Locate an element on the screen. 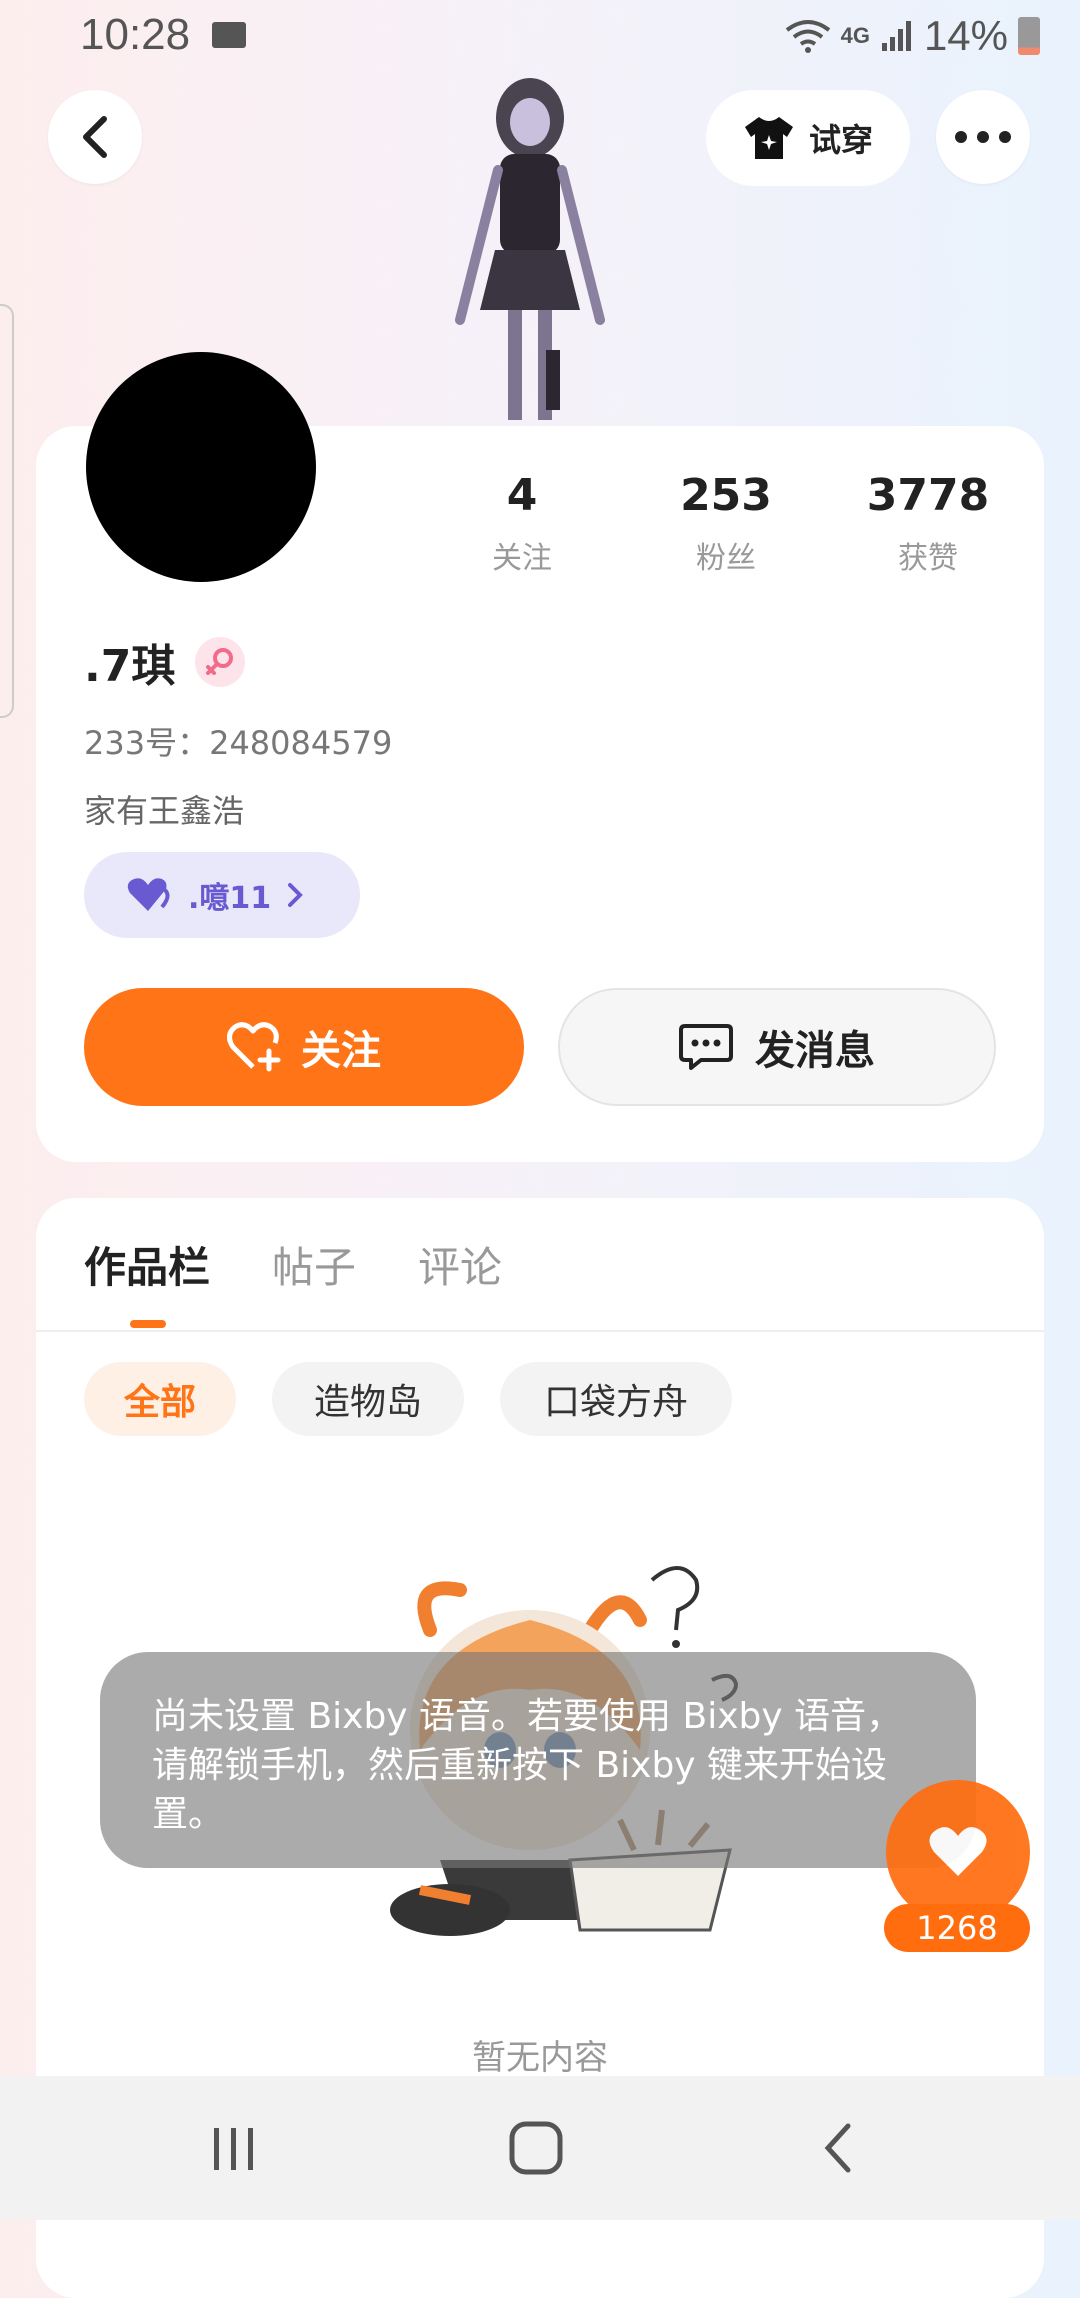 The image size is (1080, 2298). stat-followers: 253 粉丝 is located at coordinates (726, 523).